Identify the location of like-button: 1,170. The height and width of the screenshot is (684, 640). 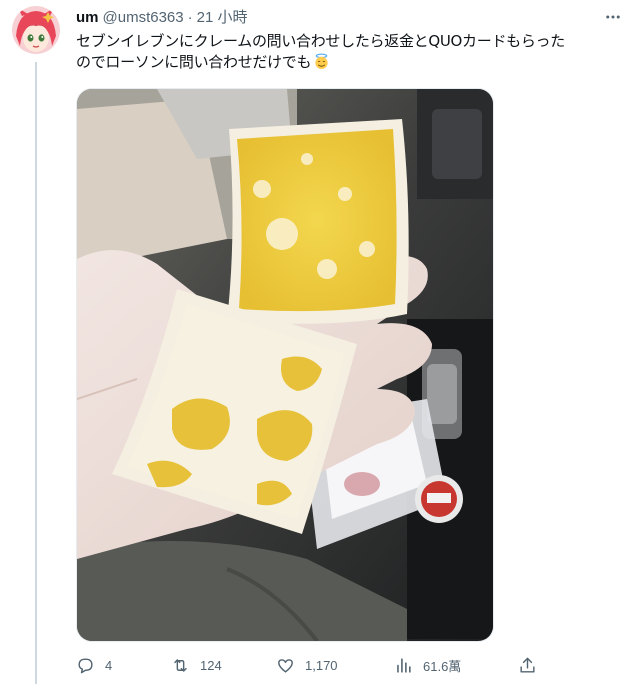
(307, 665).